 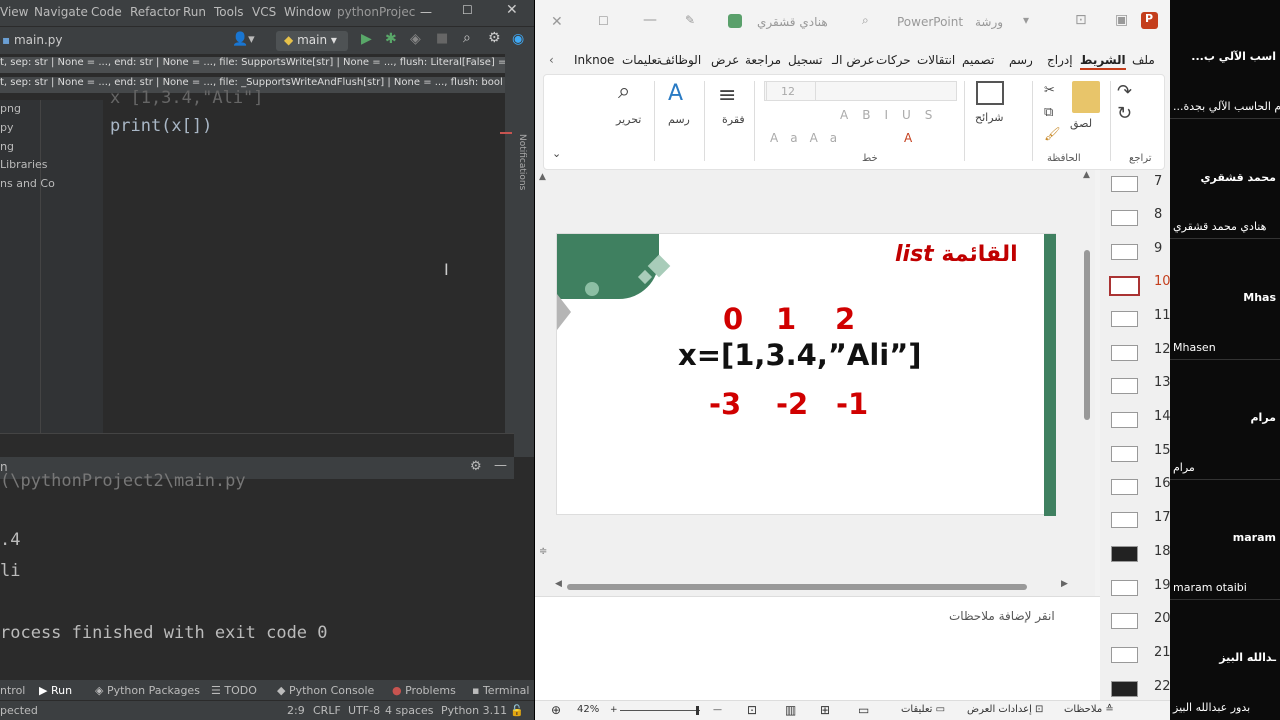 I want to click on notes-pane: انقر لإضافة ملاحظات, so click(x=817, y=648).